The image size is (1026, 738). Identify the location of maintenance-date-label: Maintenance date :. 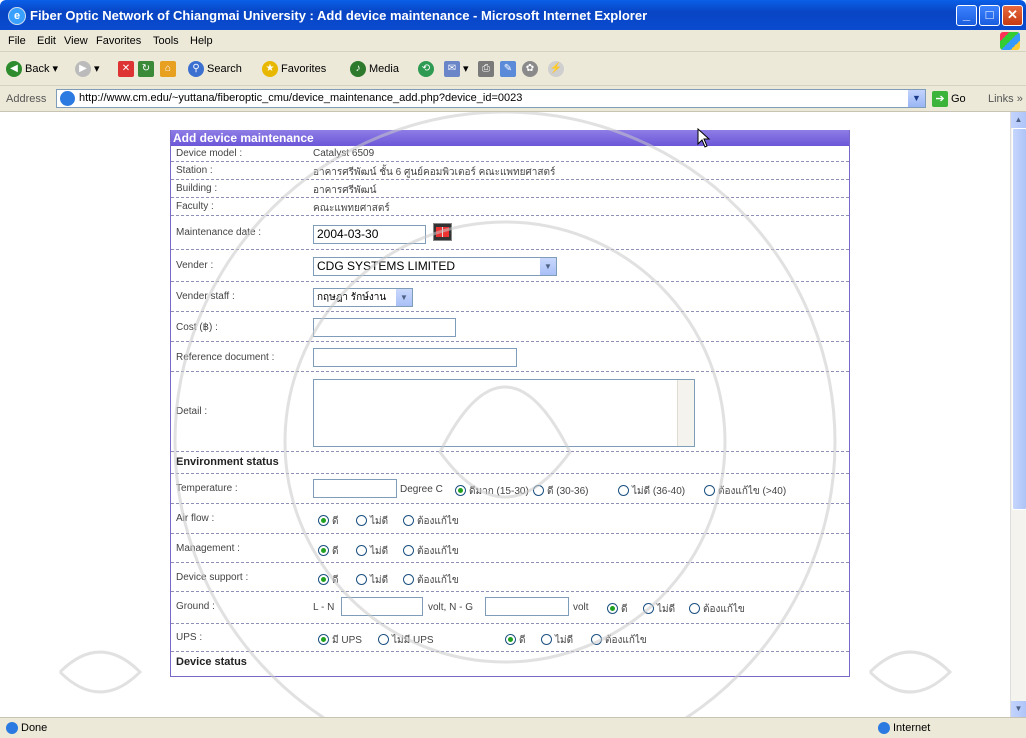
(219, 232).